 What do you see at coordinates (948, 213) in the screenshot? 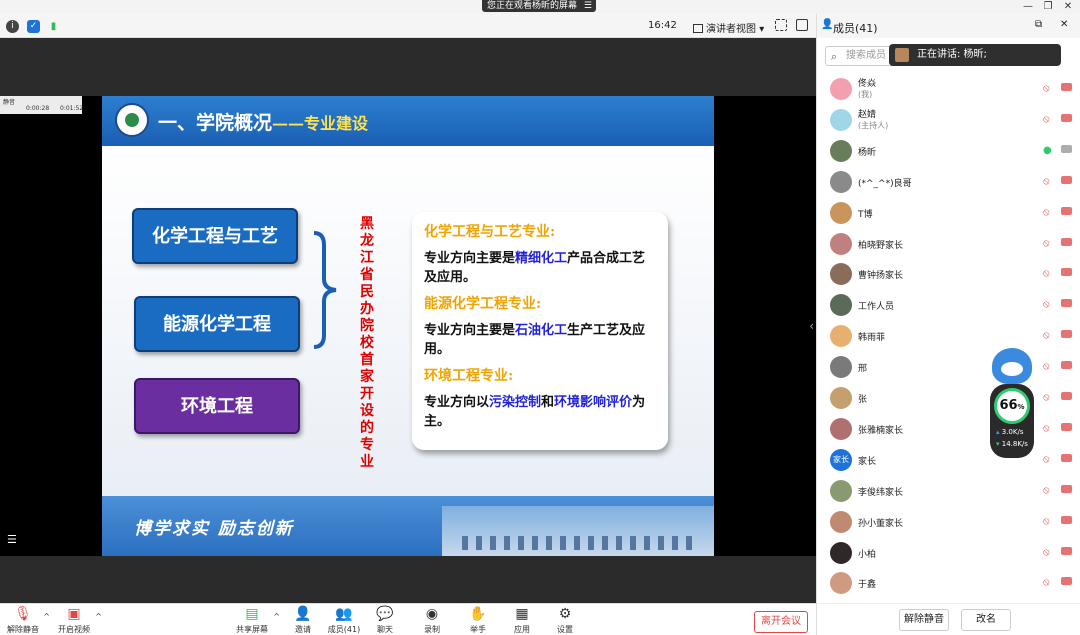
I see `member-row: T博 ⦸` at bounding box center [948, 213].